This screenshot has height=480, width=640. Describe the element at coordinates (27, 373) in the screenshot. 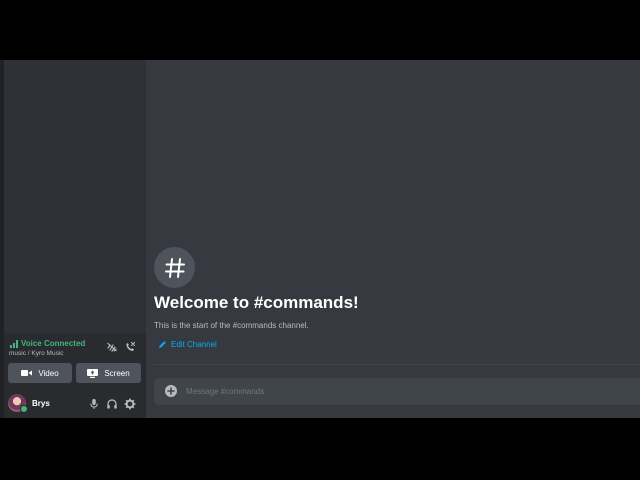

I see `video-camera-icon` at that location.